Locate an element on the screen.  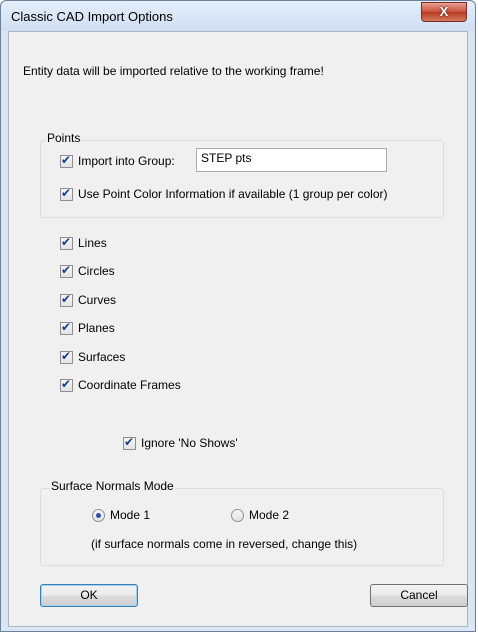
ignore-no-shows-label: Ignore 'No Shows' is located at coordinates (189, 443).